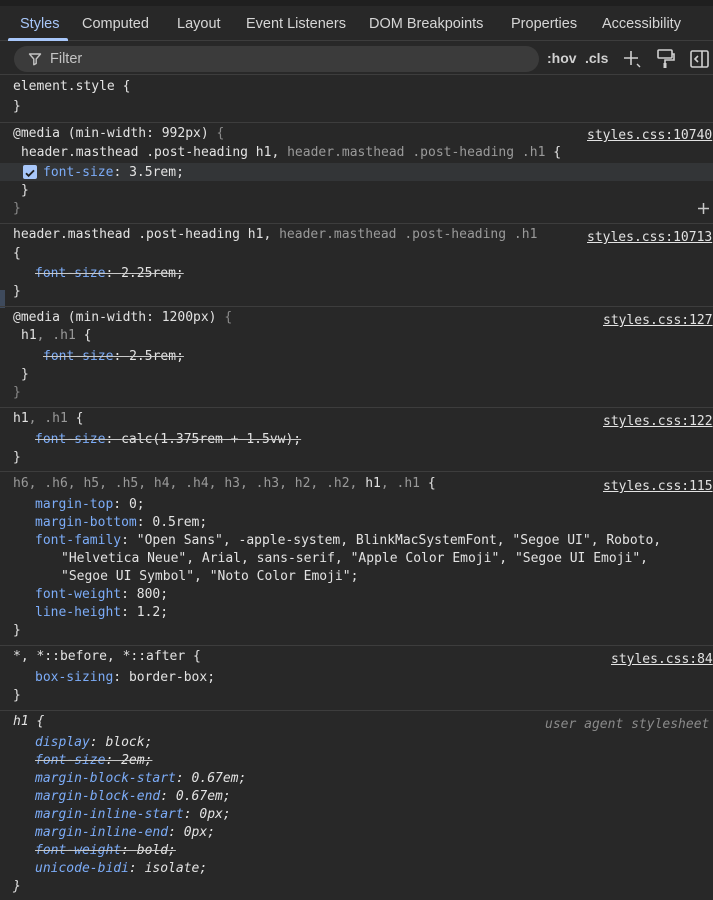 Image resolution: width=713 pixels, height=900 pixels. Describe the element at coordinates (632, 59) in the screenshot. I see `new-style-rule-icon` at that location.